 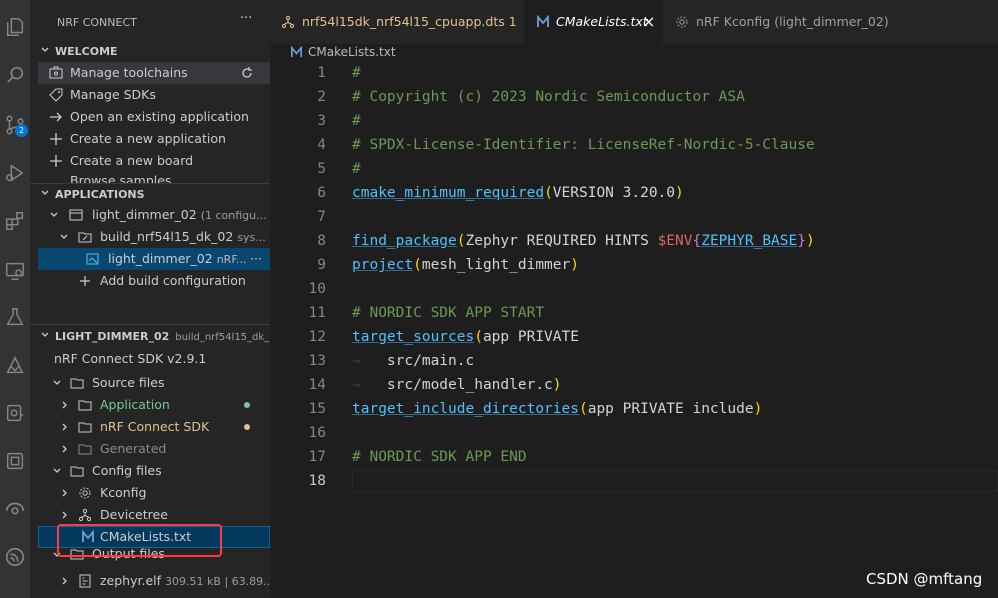 I want to click on generated-folder-item: Generated, so click(x=154, y=449).